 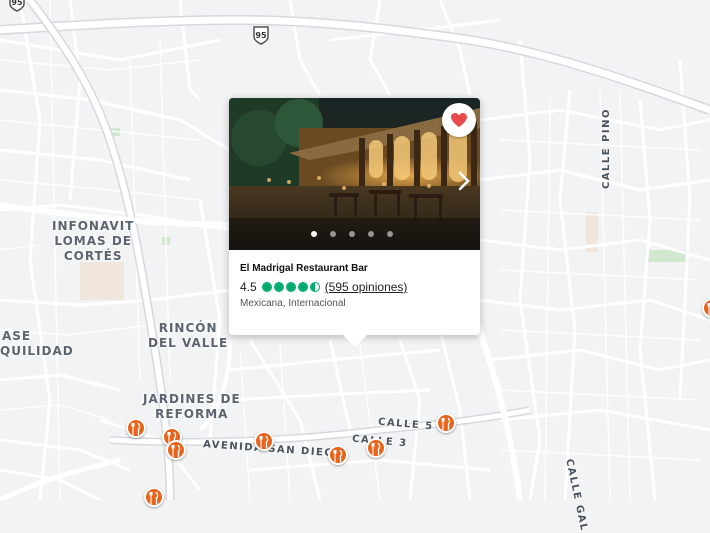 What do you see at coordinates (323, 287) in the screenshot?
I see `rating-row: 4.5 (595 opiniones)` at bounding box center [323, 287].